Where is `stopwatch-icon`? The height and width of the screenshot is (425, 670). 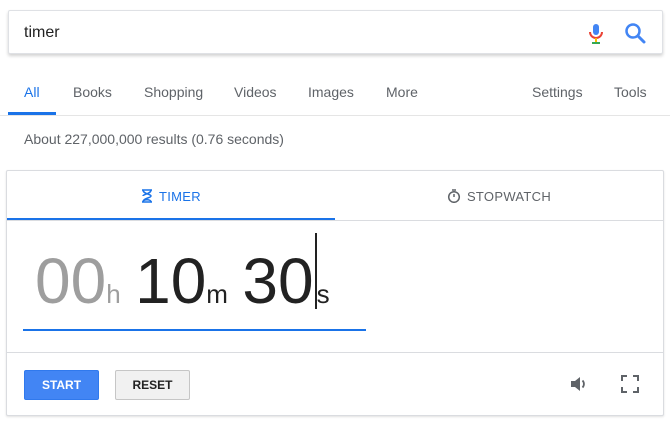 stopwatch-icon is located at coordinates (454, 196).